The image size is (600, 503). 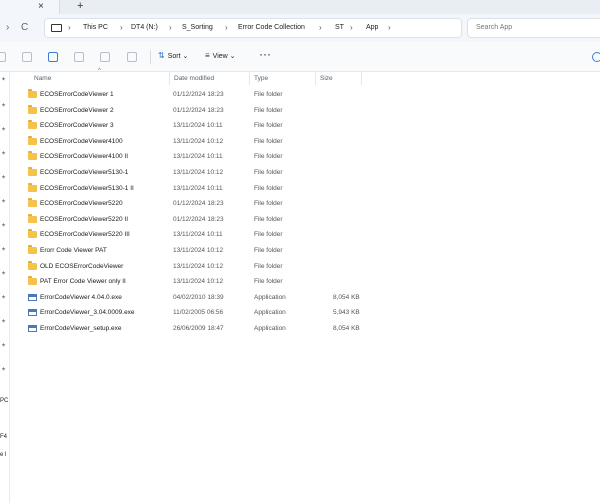 What do you see at coordinates (30, 7) in the screenshot?
I see `tab-current: ×` at bounding box center [30, 7].